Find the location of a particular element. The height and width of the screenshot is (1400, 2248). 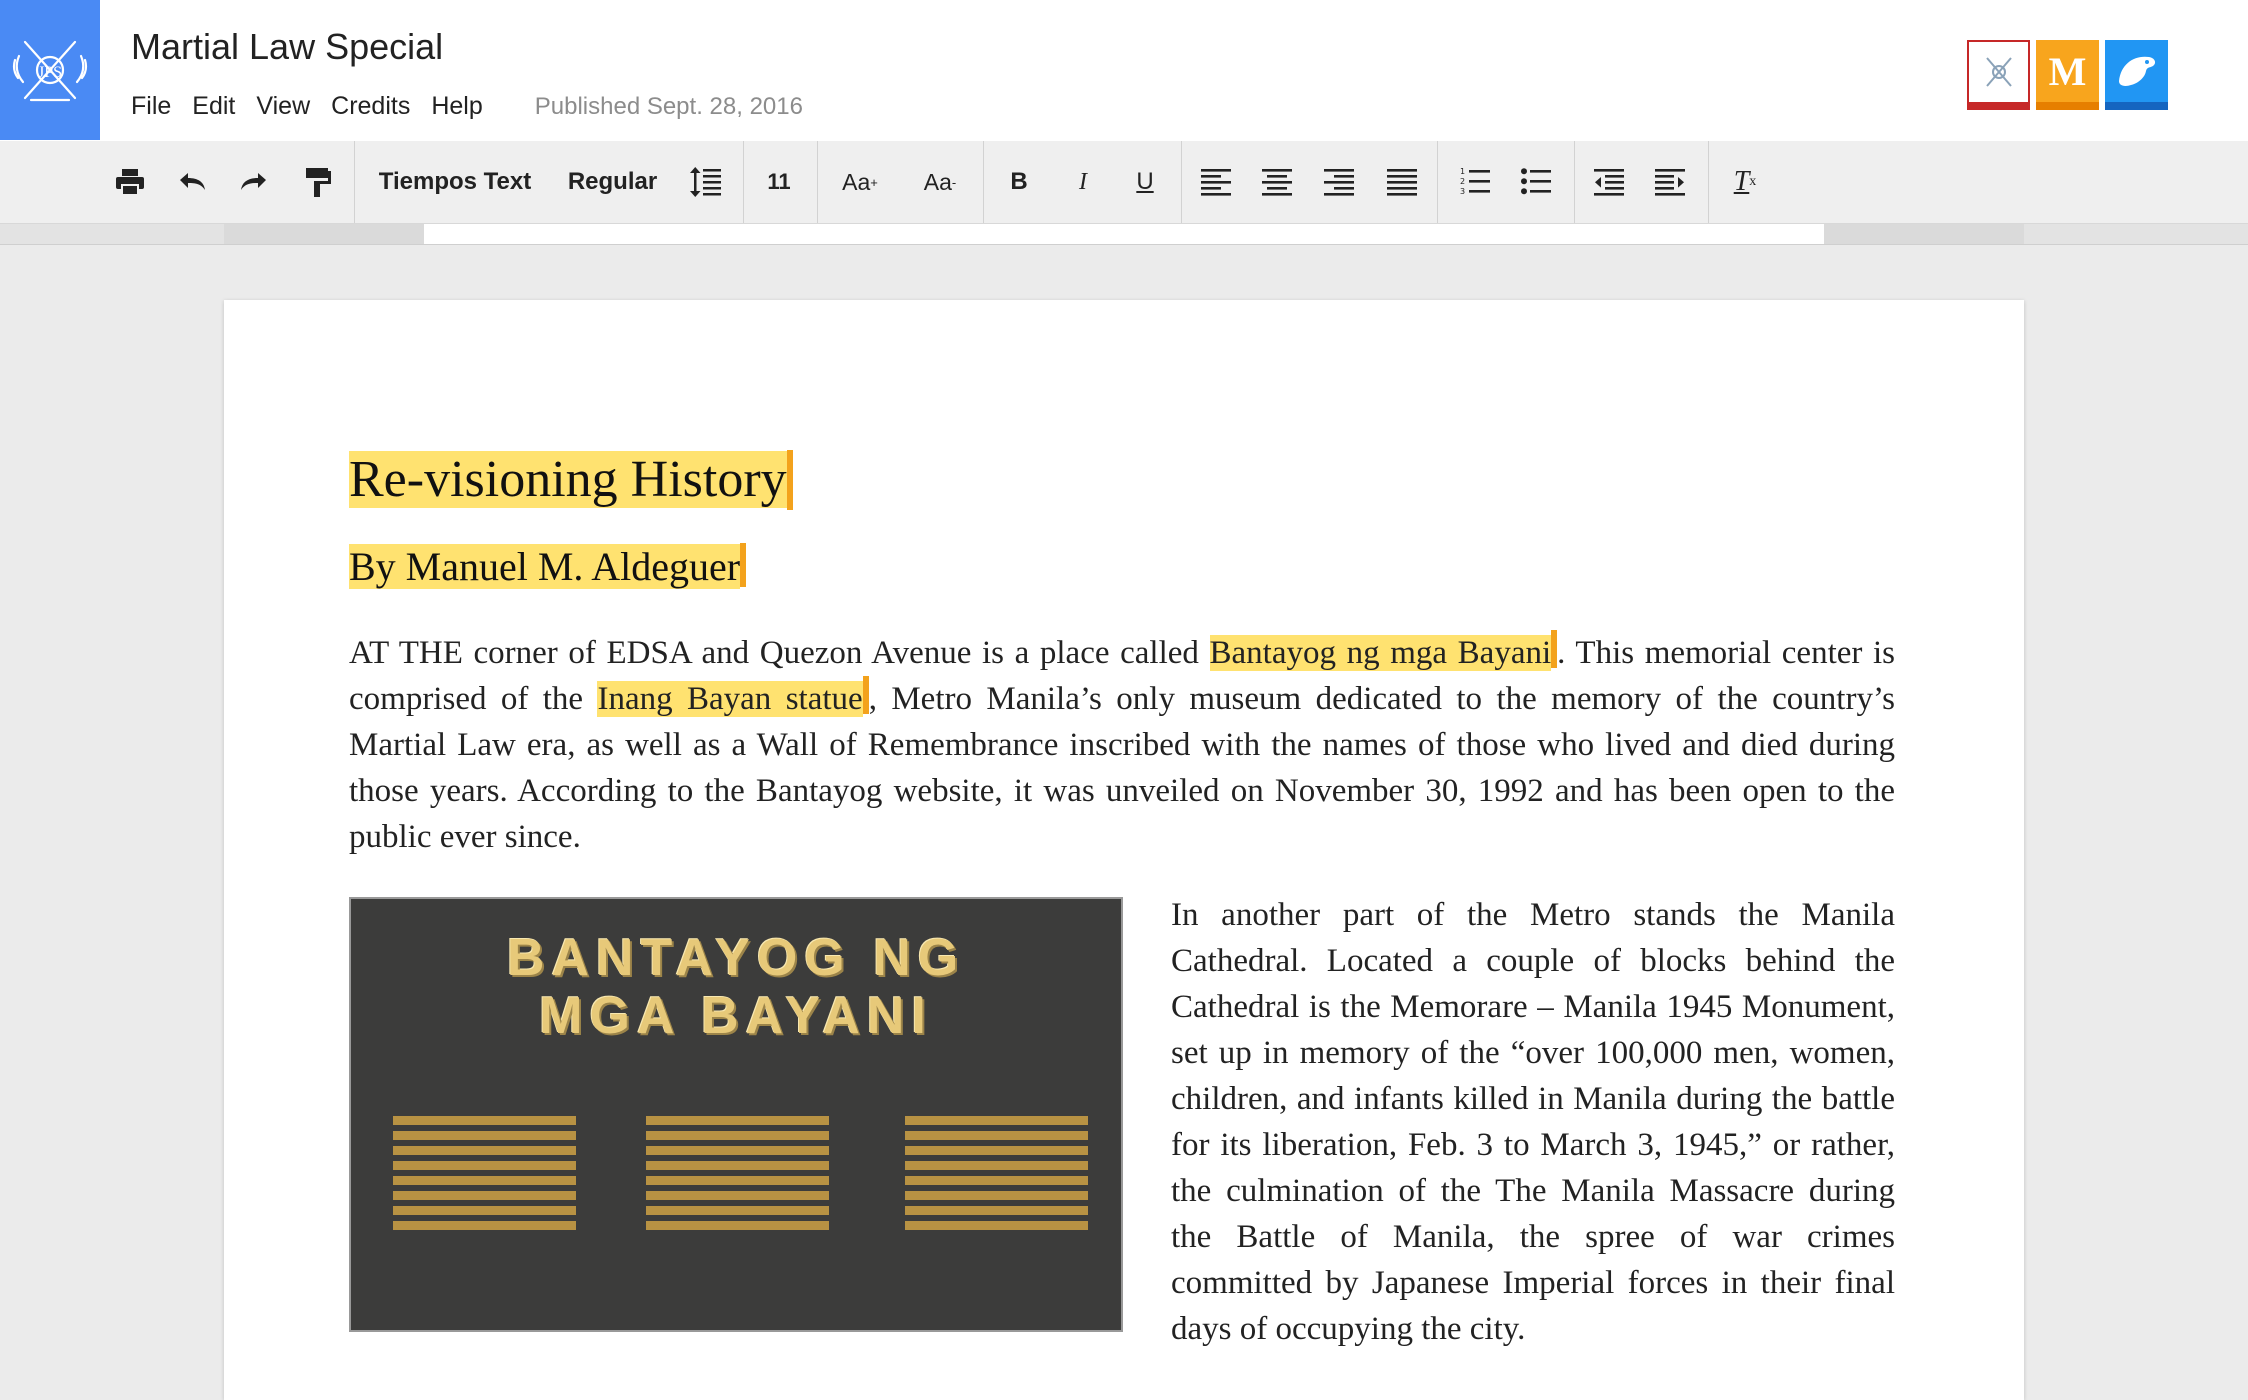

highlight-bantayog: Bantayog ng mga Bayani is located at coordinates (1380, 653).